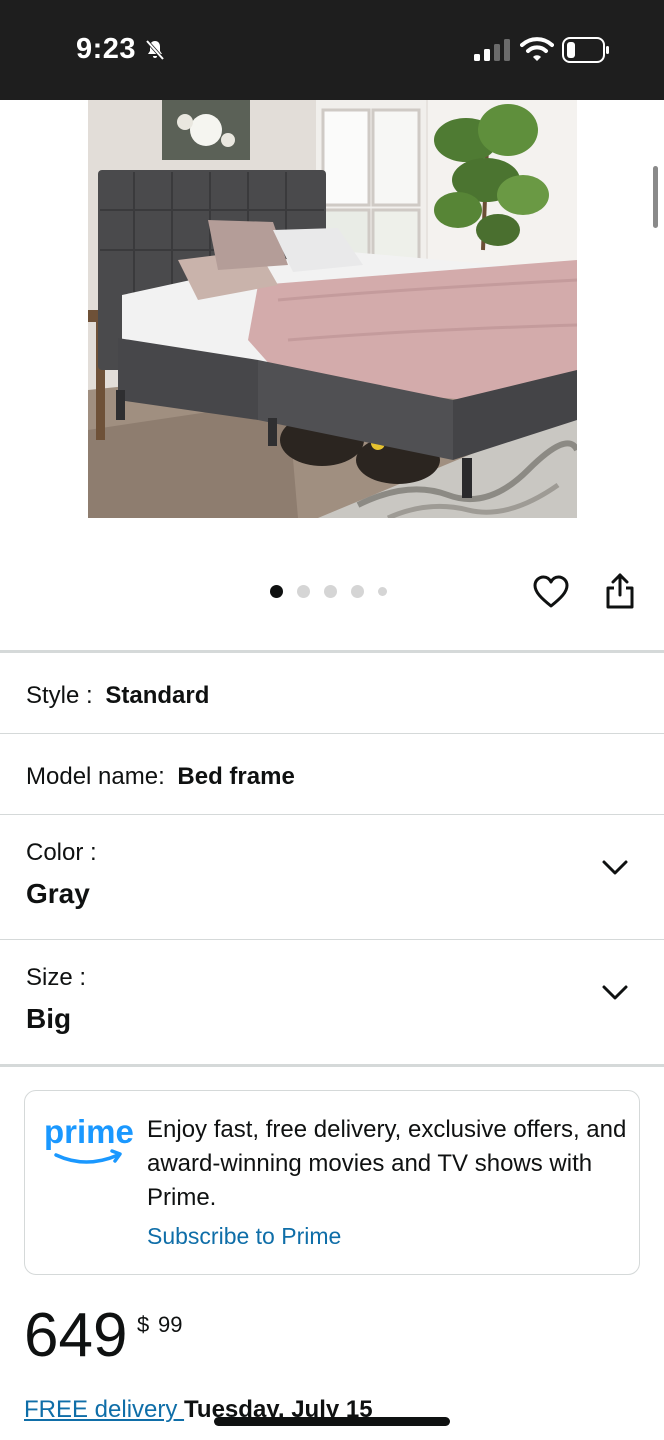 The width and height of the screenshot is (664, 1440). I want to click on battery-icon, so click(585, 50).